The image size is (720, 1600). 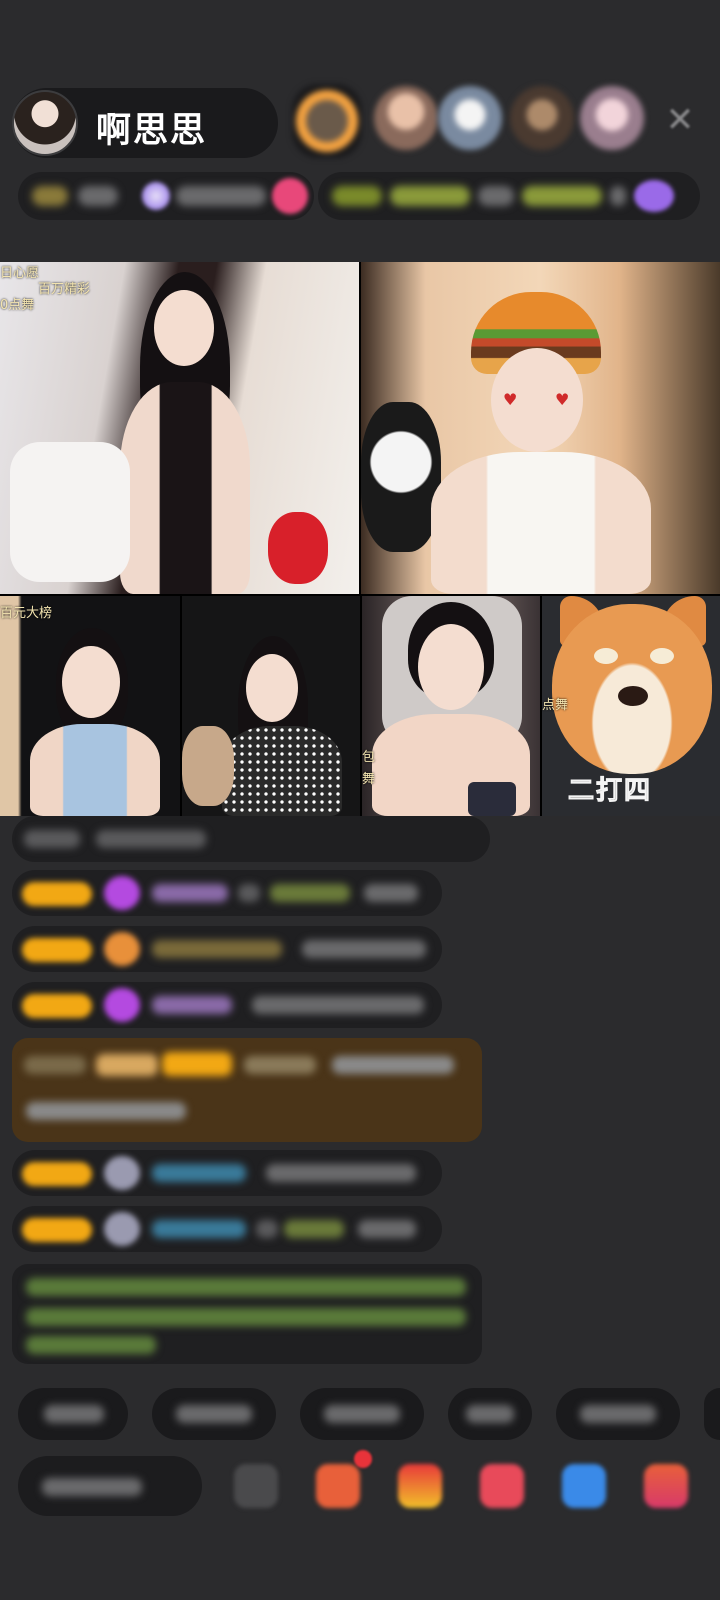 I want to click on overlay-text: 点舞, so click(x=555, y=705).